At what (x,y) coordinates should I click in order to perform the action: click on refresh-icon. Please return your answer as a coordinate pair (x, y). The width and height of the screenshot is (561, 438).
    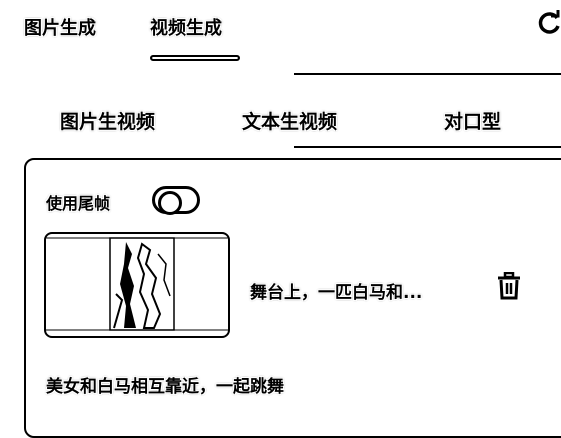
    Looking at the image, I should click on (549, 24).